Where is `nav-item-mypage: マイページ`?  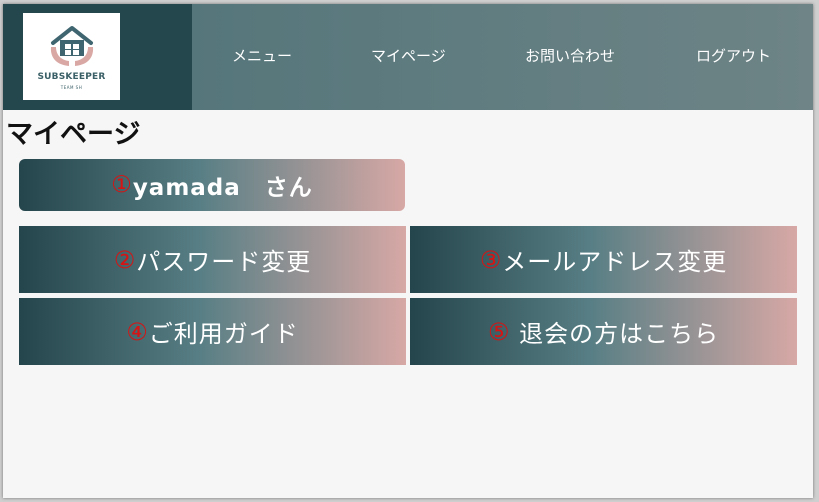
nav-item-mypage: マイページ is located at coordinates (408, 55).